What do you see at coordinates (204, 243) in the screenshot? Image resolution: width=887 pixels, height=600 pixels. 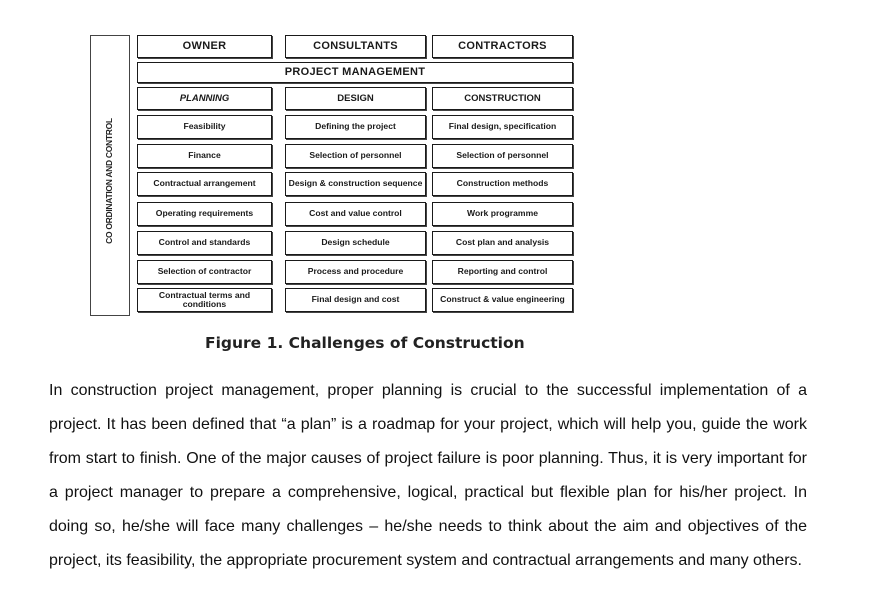 I see `cell-owner-5: Control and standards` at bounding box center [204, 243].